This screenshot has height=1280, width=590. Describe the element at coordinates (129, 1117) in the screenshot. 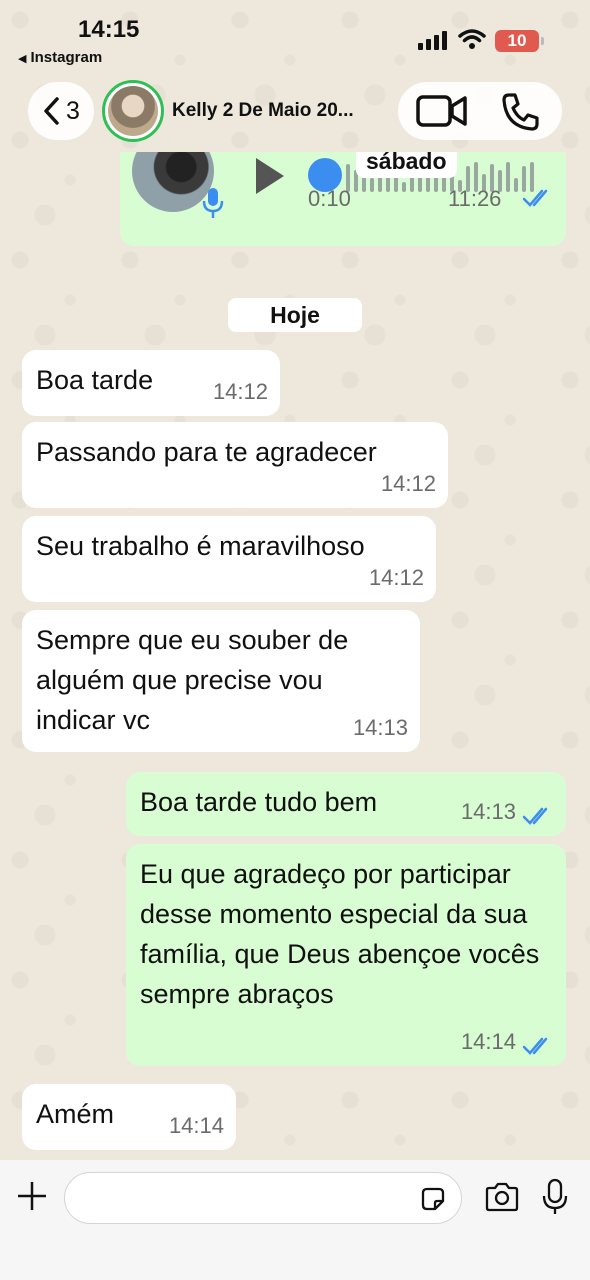

I see `message-incoming: Amém 14:14` at that location.